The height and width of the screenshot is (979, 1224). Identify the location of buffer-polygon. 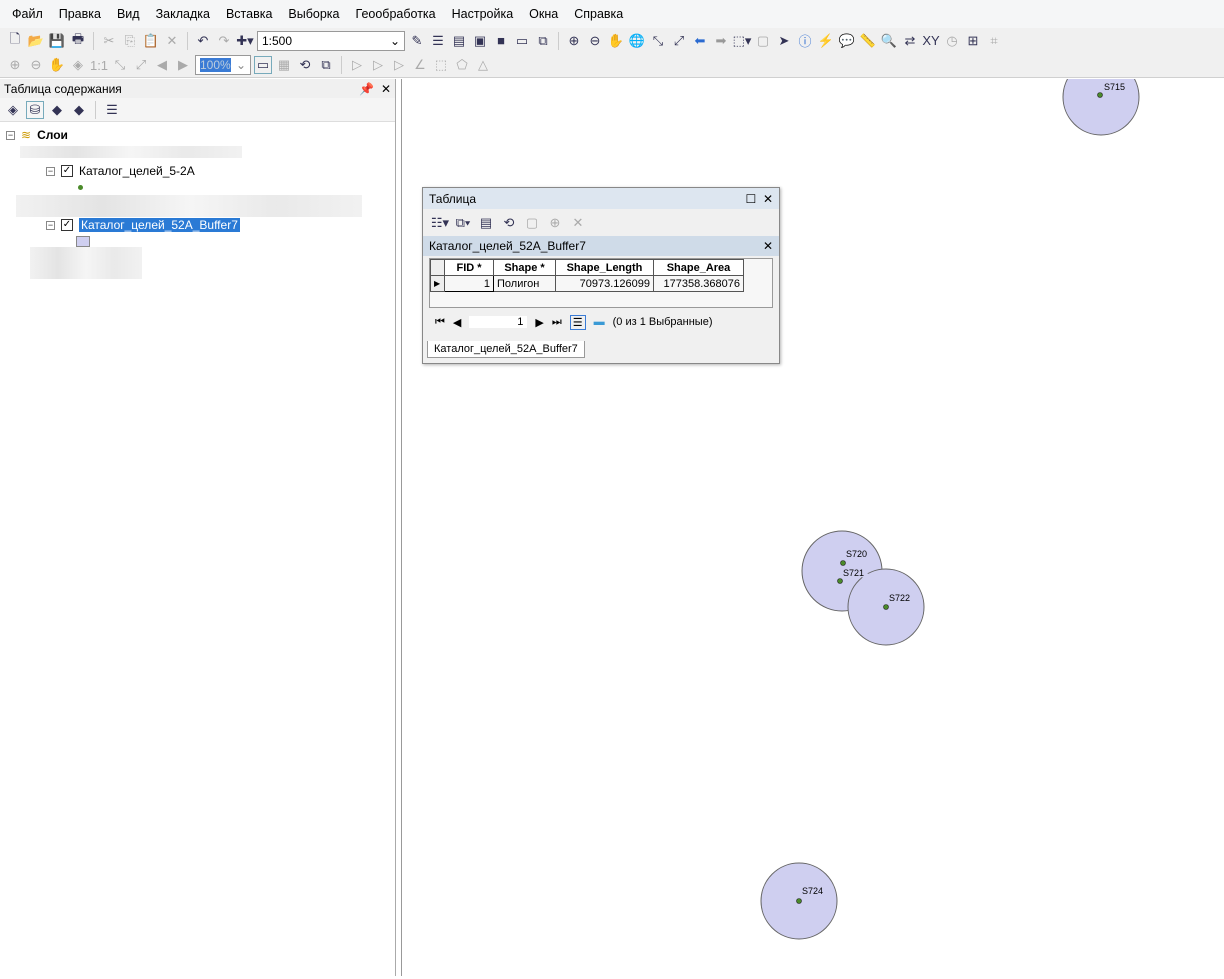
(1101, 97).